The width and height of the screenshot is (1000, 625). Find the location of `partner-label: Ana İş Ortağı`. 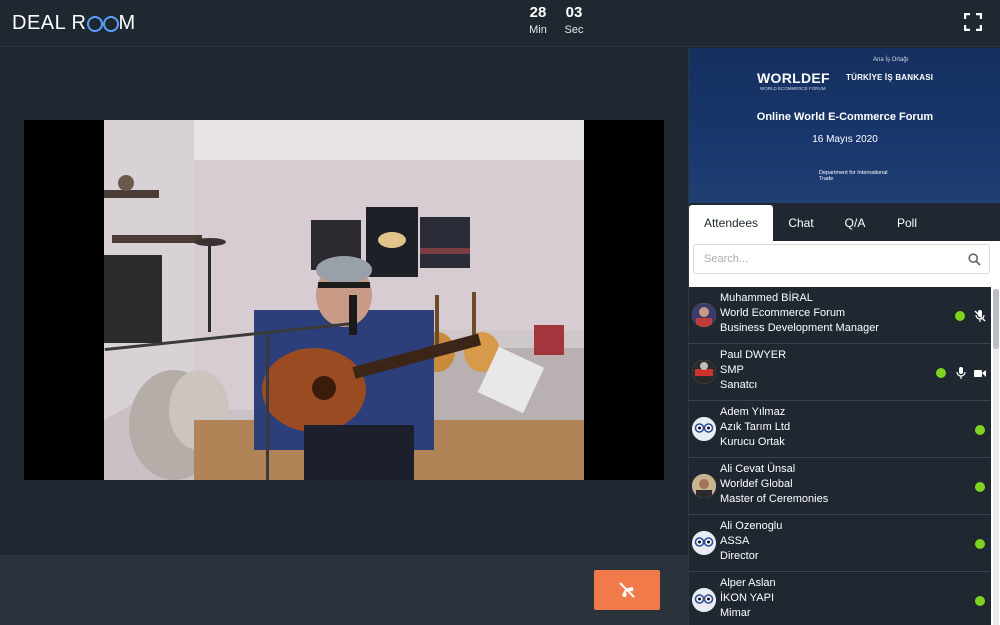

partner-label: Ana İş Ortağı is located at coordinates (891, 60).